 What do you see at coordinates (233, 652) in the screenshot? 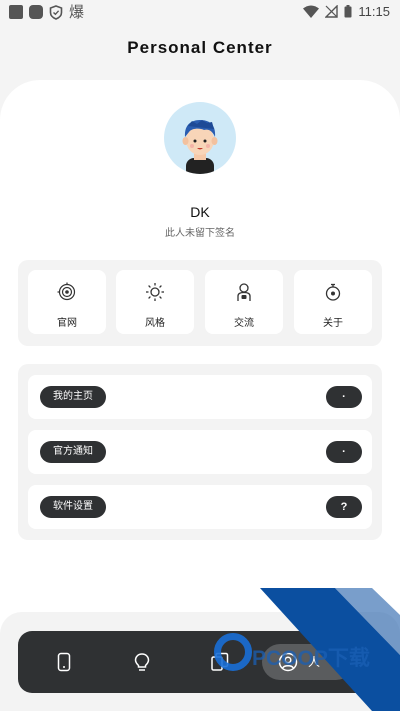
I see `watermark-logo` at bounding box center [233, 652].